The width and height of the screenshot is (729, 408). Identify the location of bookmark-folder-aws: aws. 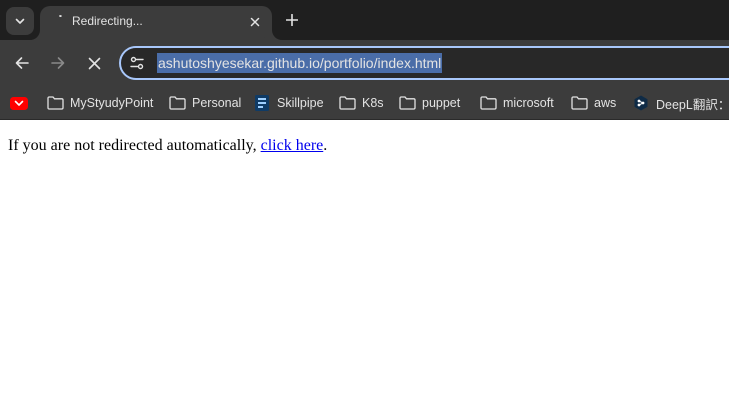
(593, 103).